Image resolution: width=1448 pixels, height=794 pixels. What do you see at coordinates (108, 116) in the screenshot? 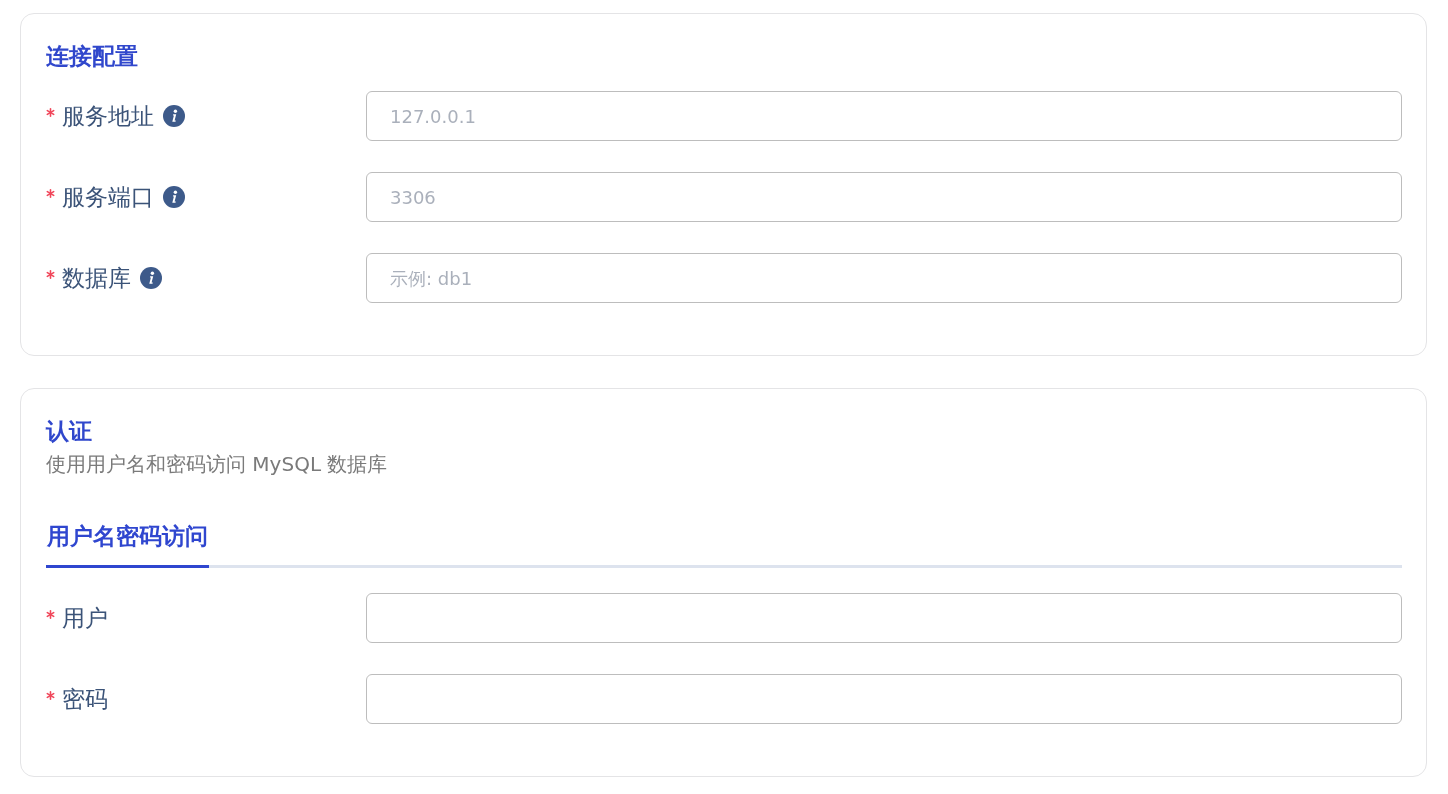
I see `field-label: 服务地址` at bounding box center [108, 116].